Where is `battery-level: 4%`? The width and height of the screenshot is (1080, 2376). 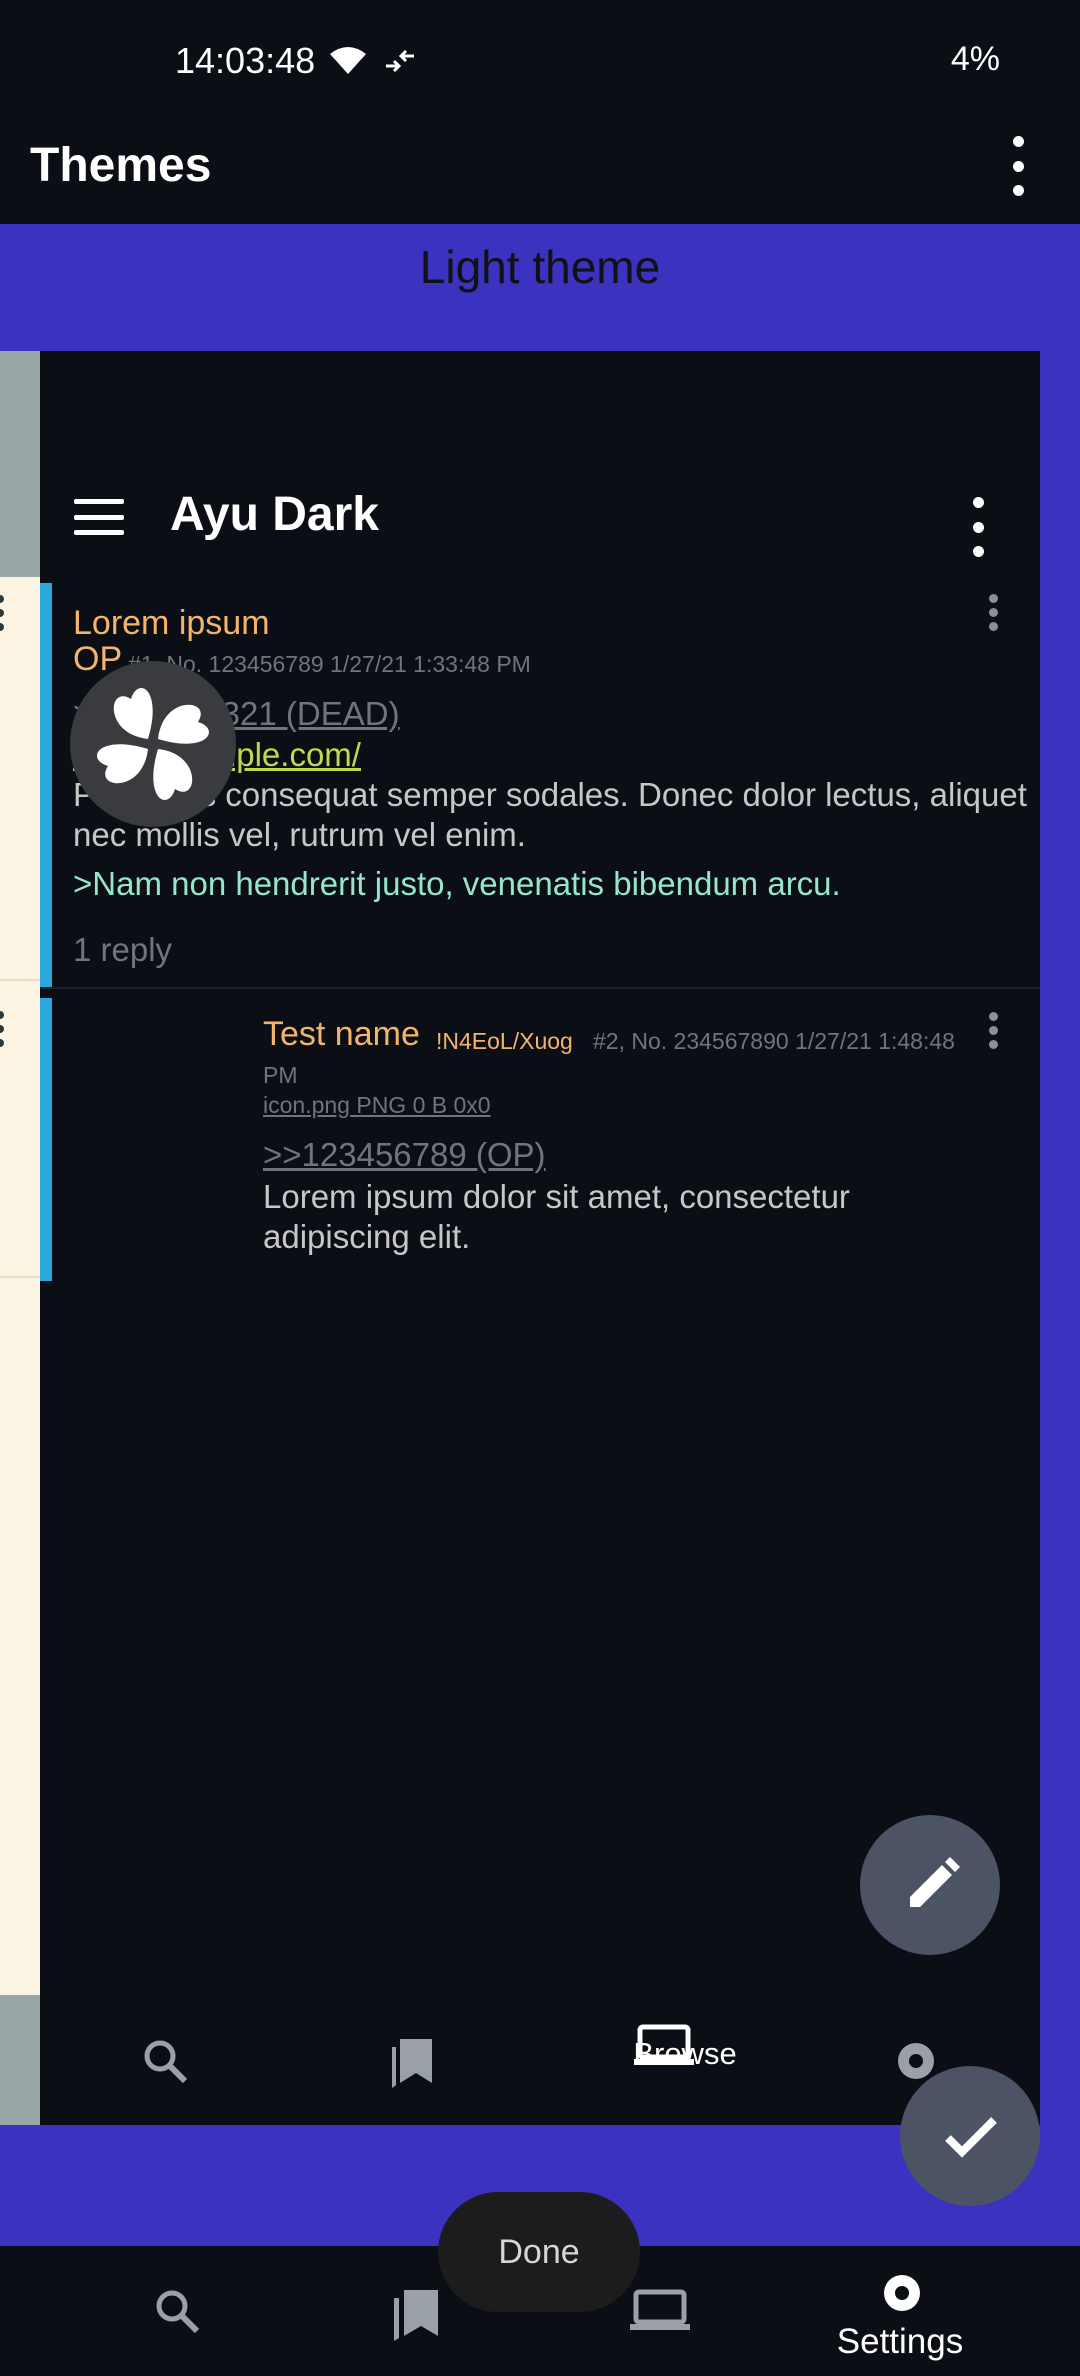
battery-level: 4% is located at coordinates (975, 59).